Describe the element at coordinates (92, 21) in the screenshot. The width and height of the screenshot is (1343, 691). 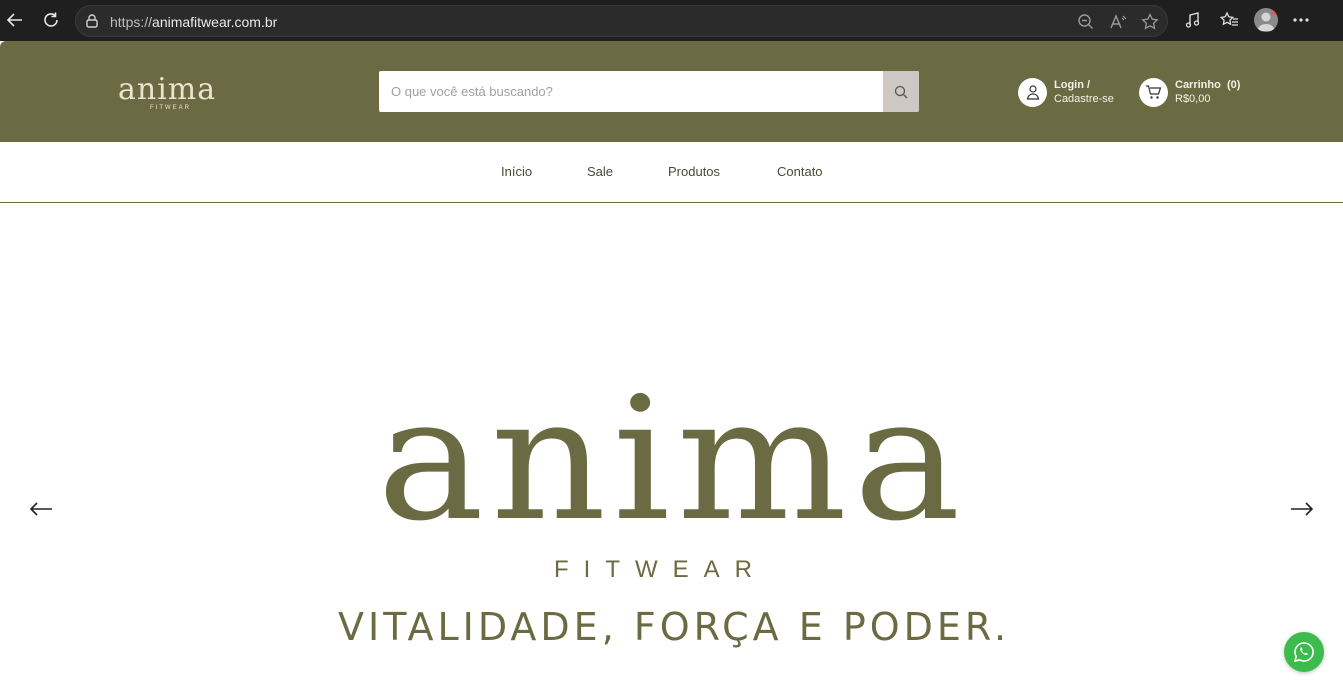
I see `lock-icon` at that location.